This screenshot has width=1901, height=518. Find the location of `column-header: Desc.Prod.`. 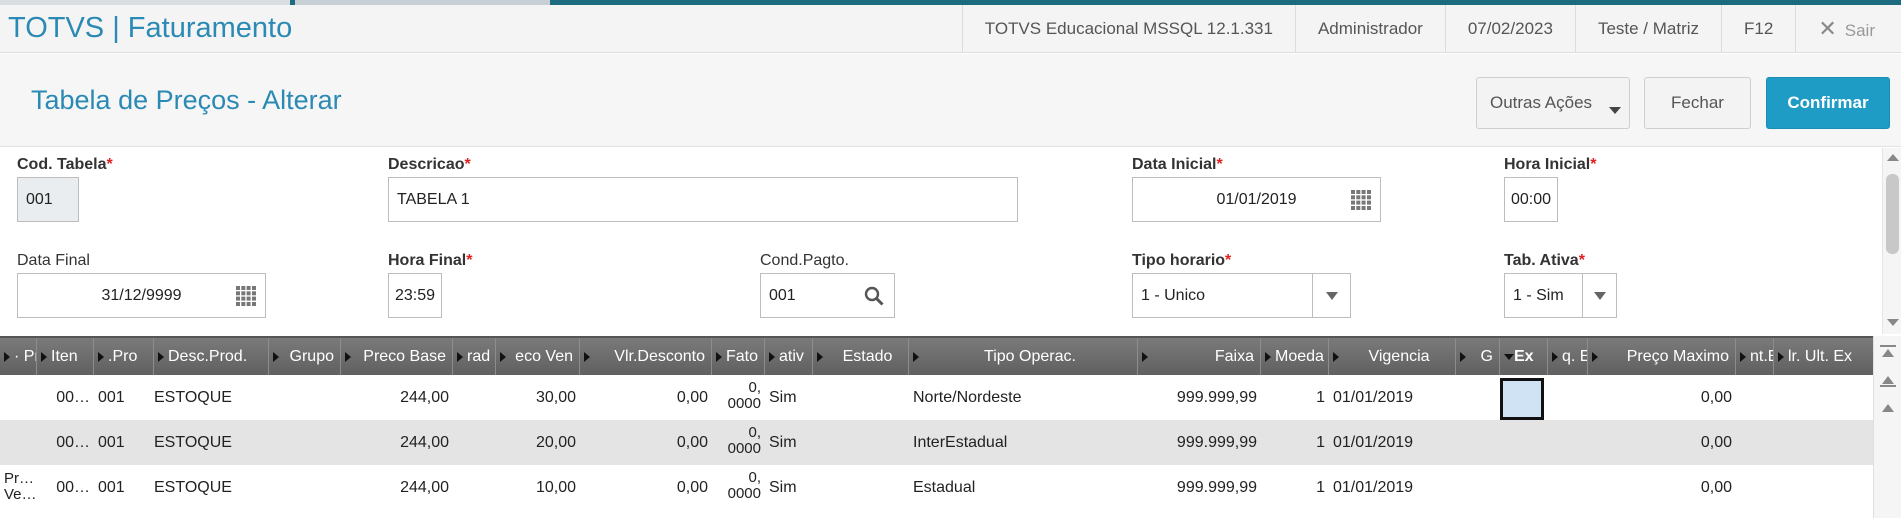

column-header: Desc.Prod. is located at coordinates (211, 356).